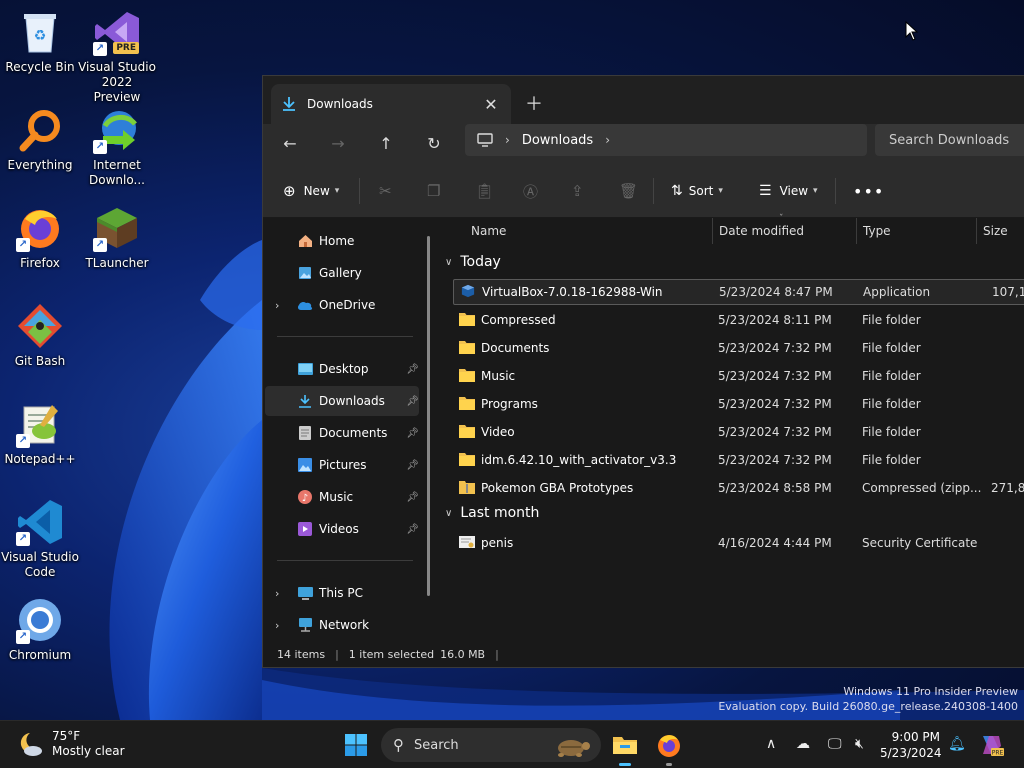  Describe the element at coordinates (911, 745) in the screenshot. I see `clock: 9:00 PM 5/23/2024` at that location.